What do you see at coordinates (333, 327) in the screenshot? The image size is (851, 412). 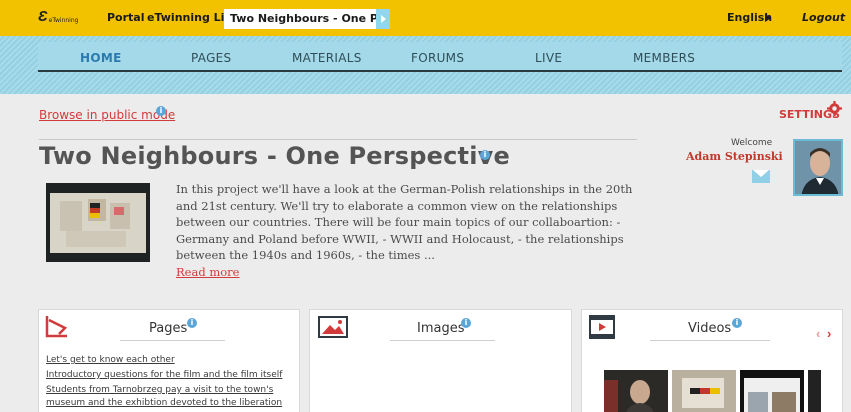 I see `images-icon` at bounding box center [333, 327].